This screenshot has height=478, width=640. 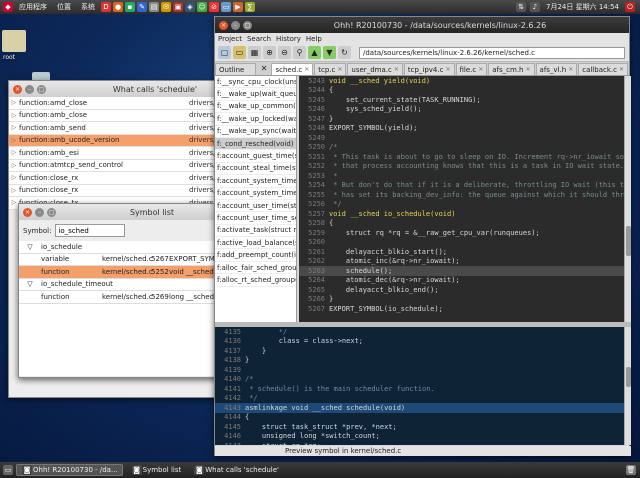 What do you see at coordinates (521, 7) in the screenshot?
I see `network-icon: ⇅` at bounding box center [521, 7].